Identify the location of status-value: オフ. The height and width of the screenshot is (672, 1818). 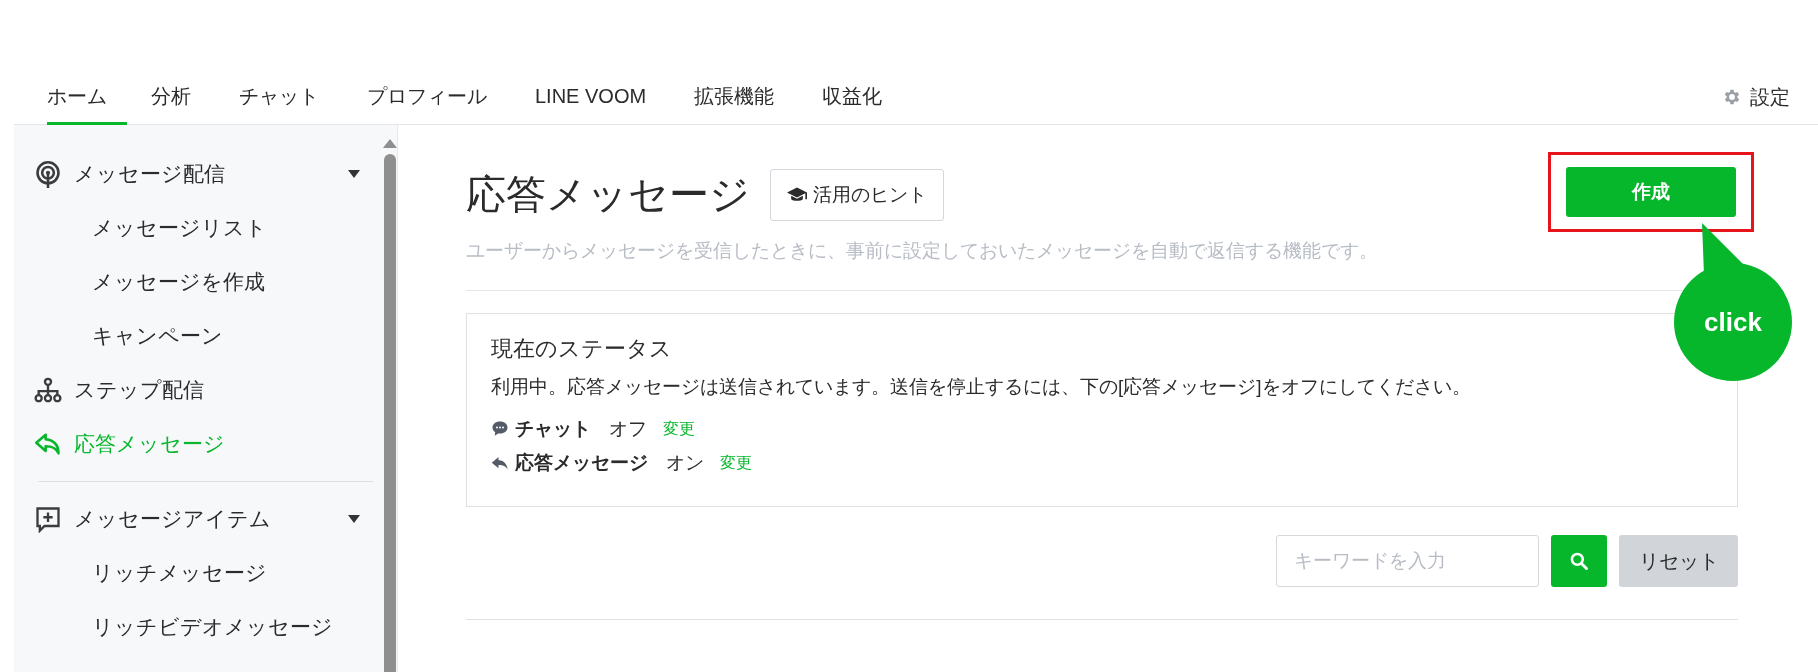
(628, 429).